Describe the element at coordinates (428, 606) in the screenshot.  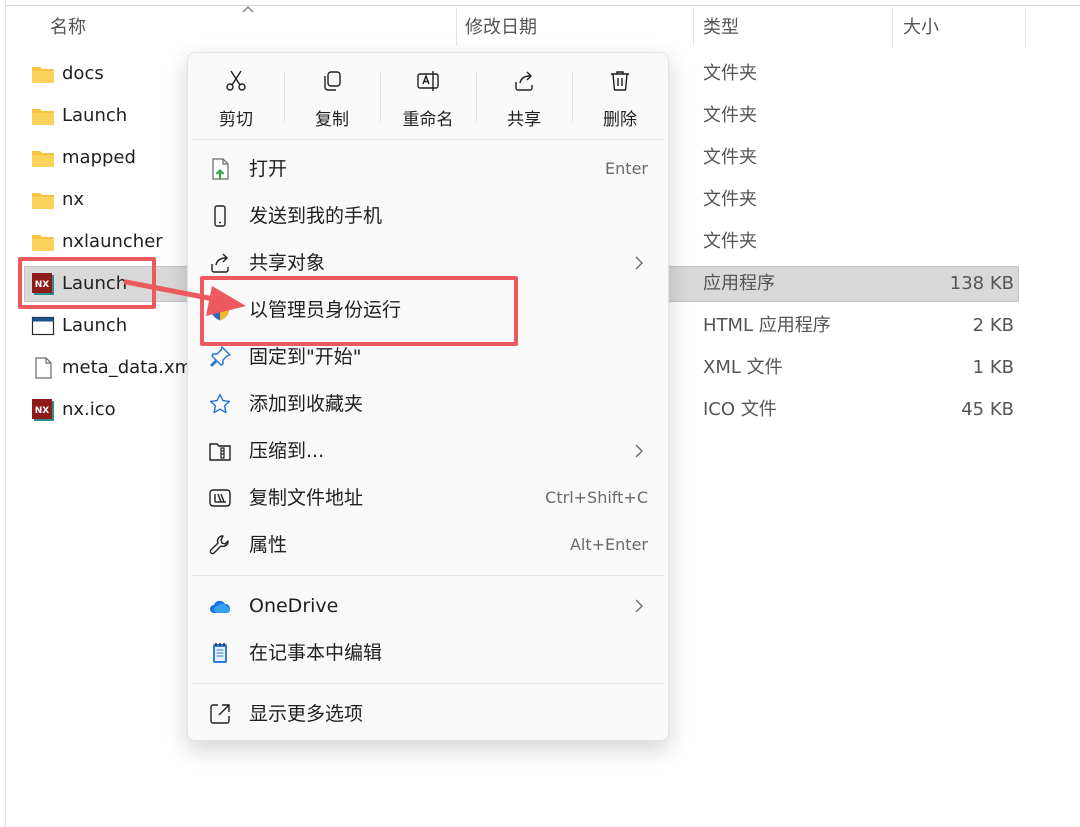
I see `menu-item-onedrive: OneDrive` at that location.